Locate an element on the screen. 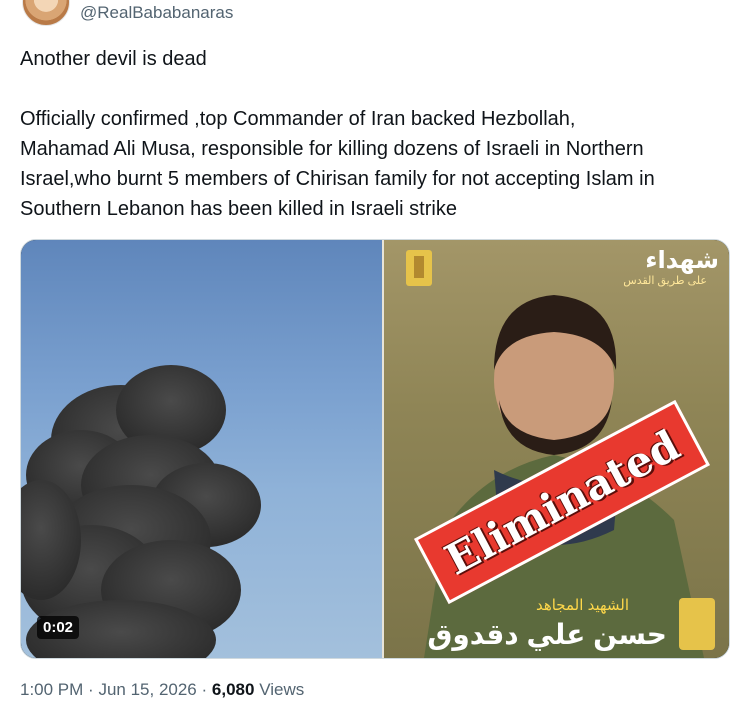  views-count: 6,080 is located at coordinates (233, 689).